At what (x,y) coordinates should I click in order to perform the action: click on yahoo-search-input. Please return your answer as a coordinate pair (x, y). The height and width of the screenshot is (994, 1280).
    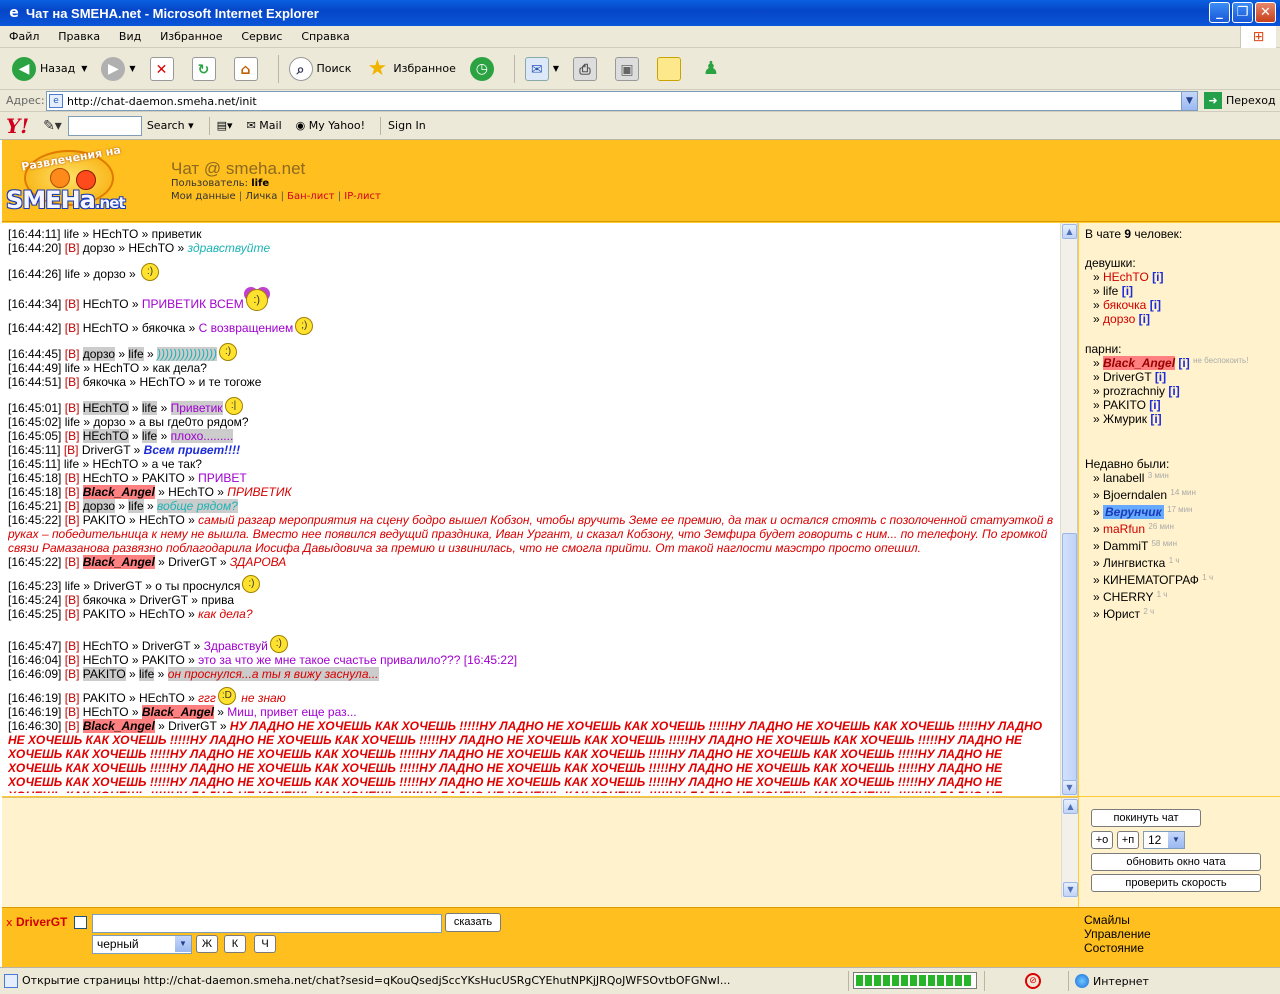
    Looking at the image, I should click on (104, 125).